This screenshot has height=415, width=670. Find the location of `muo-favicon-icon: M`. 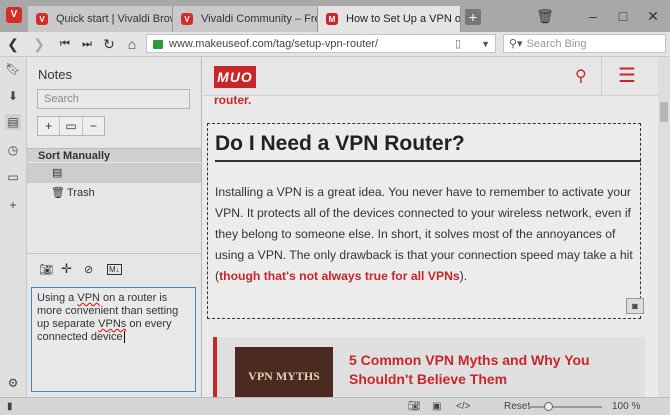

muo-favicon-icon: M is located at coordinates (332, 19).